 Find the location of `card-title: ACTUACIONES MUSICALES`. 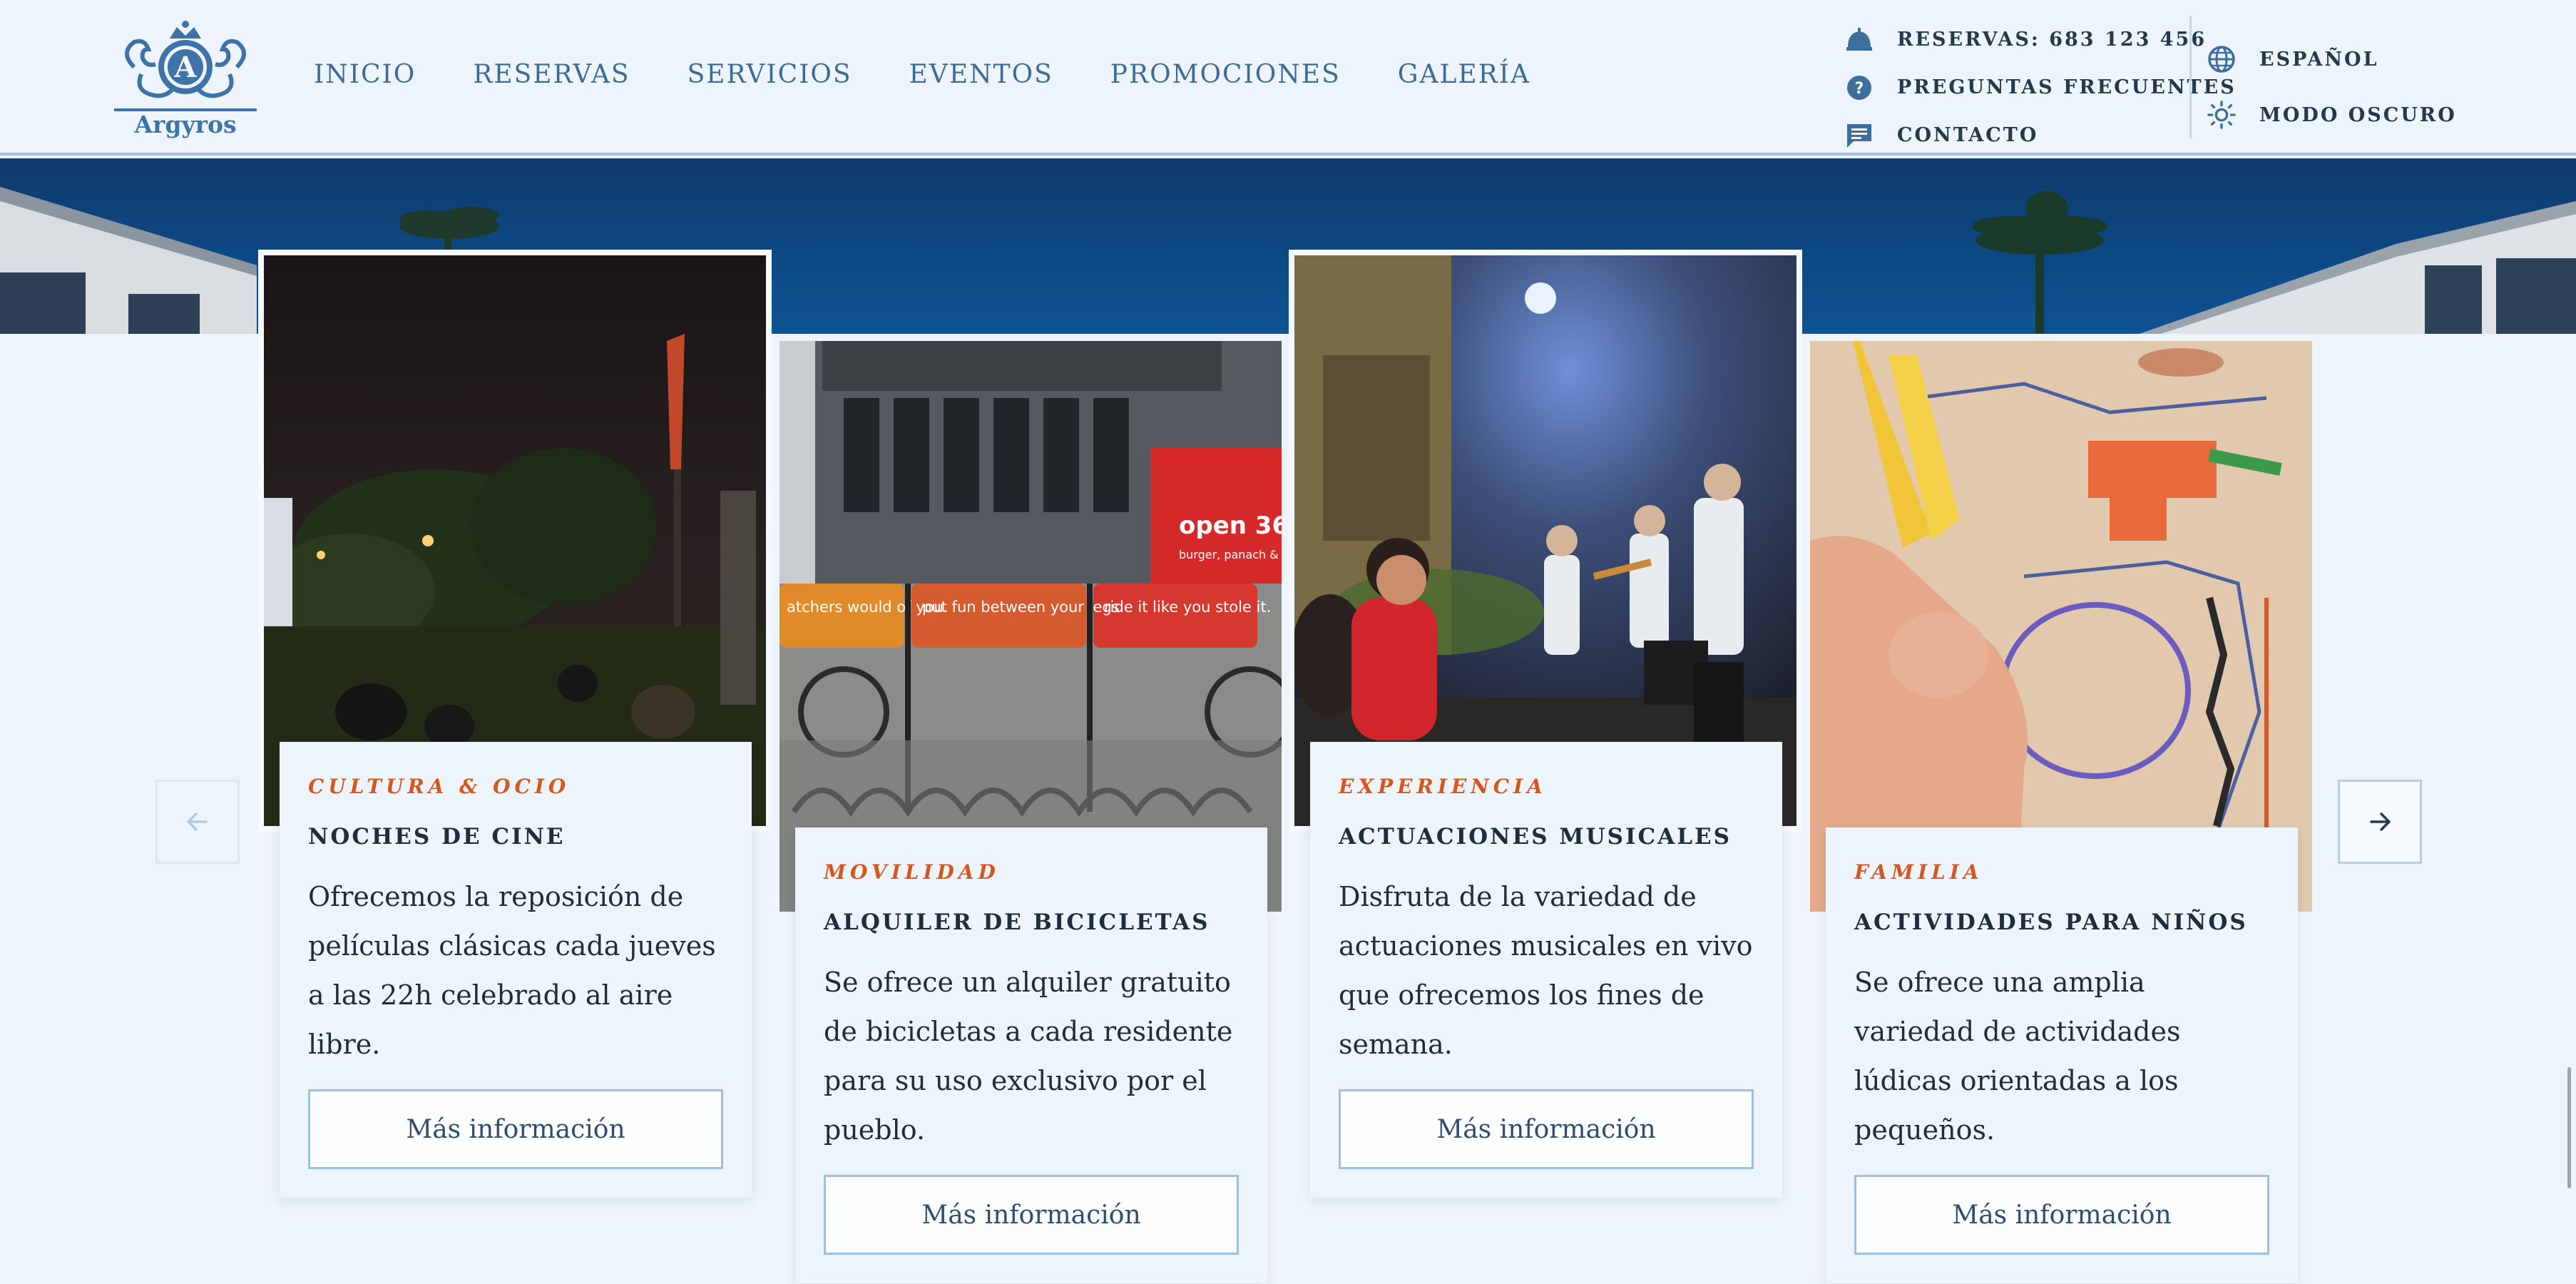

card-title: ACTUACIONES MUSICALES is located at coordinates (1536, 837).